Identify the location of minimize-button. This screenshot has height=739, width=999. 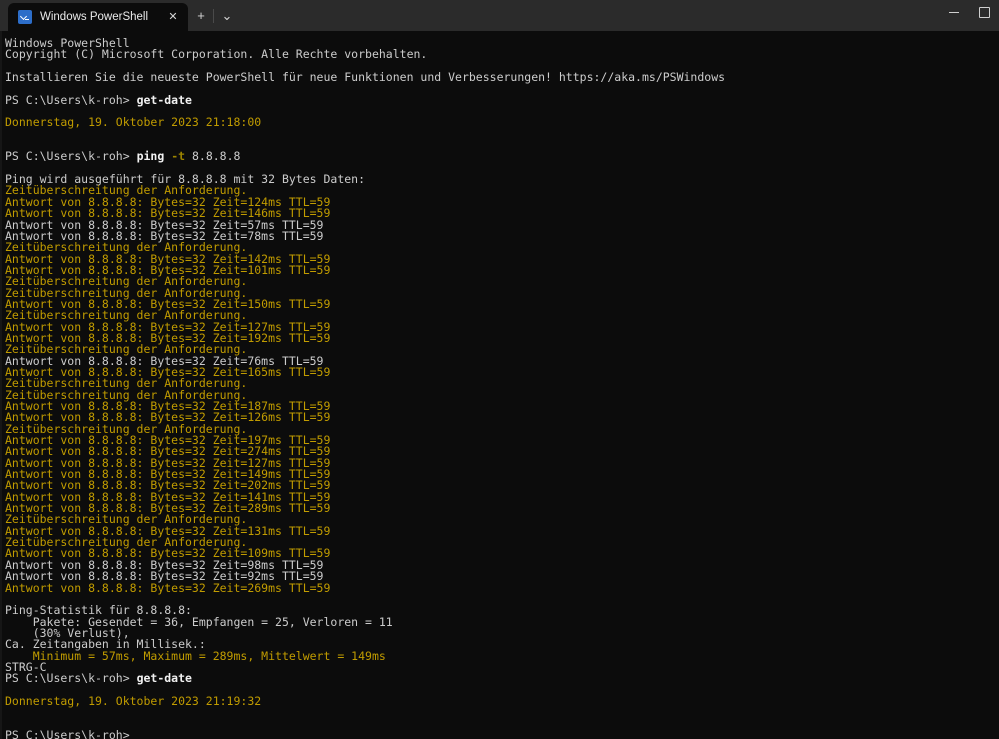
(954, 12).